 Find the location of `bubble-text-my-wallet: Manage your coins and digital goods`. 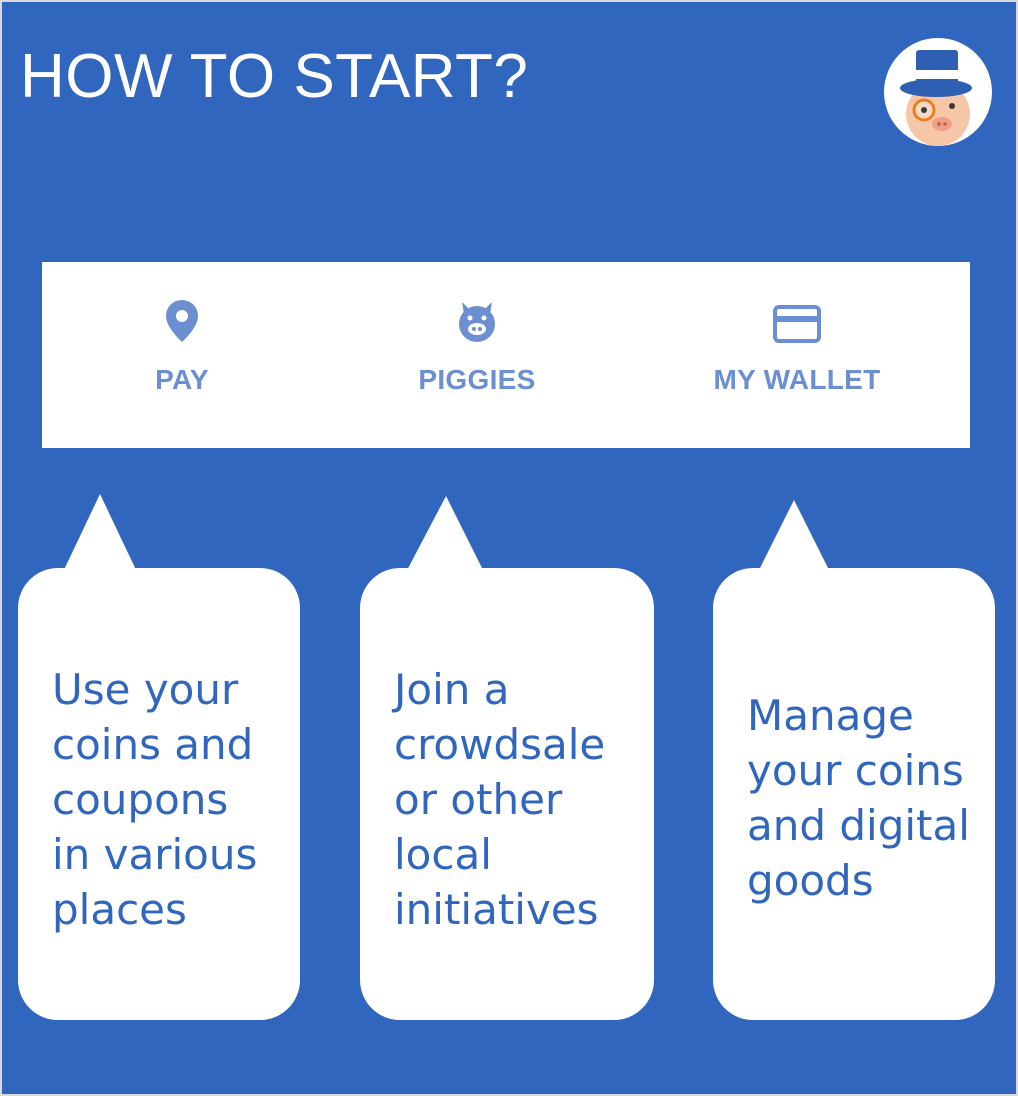

bubble-text-my-wallet: Manage your coins and digital goods is located at coordinates (858, 798).